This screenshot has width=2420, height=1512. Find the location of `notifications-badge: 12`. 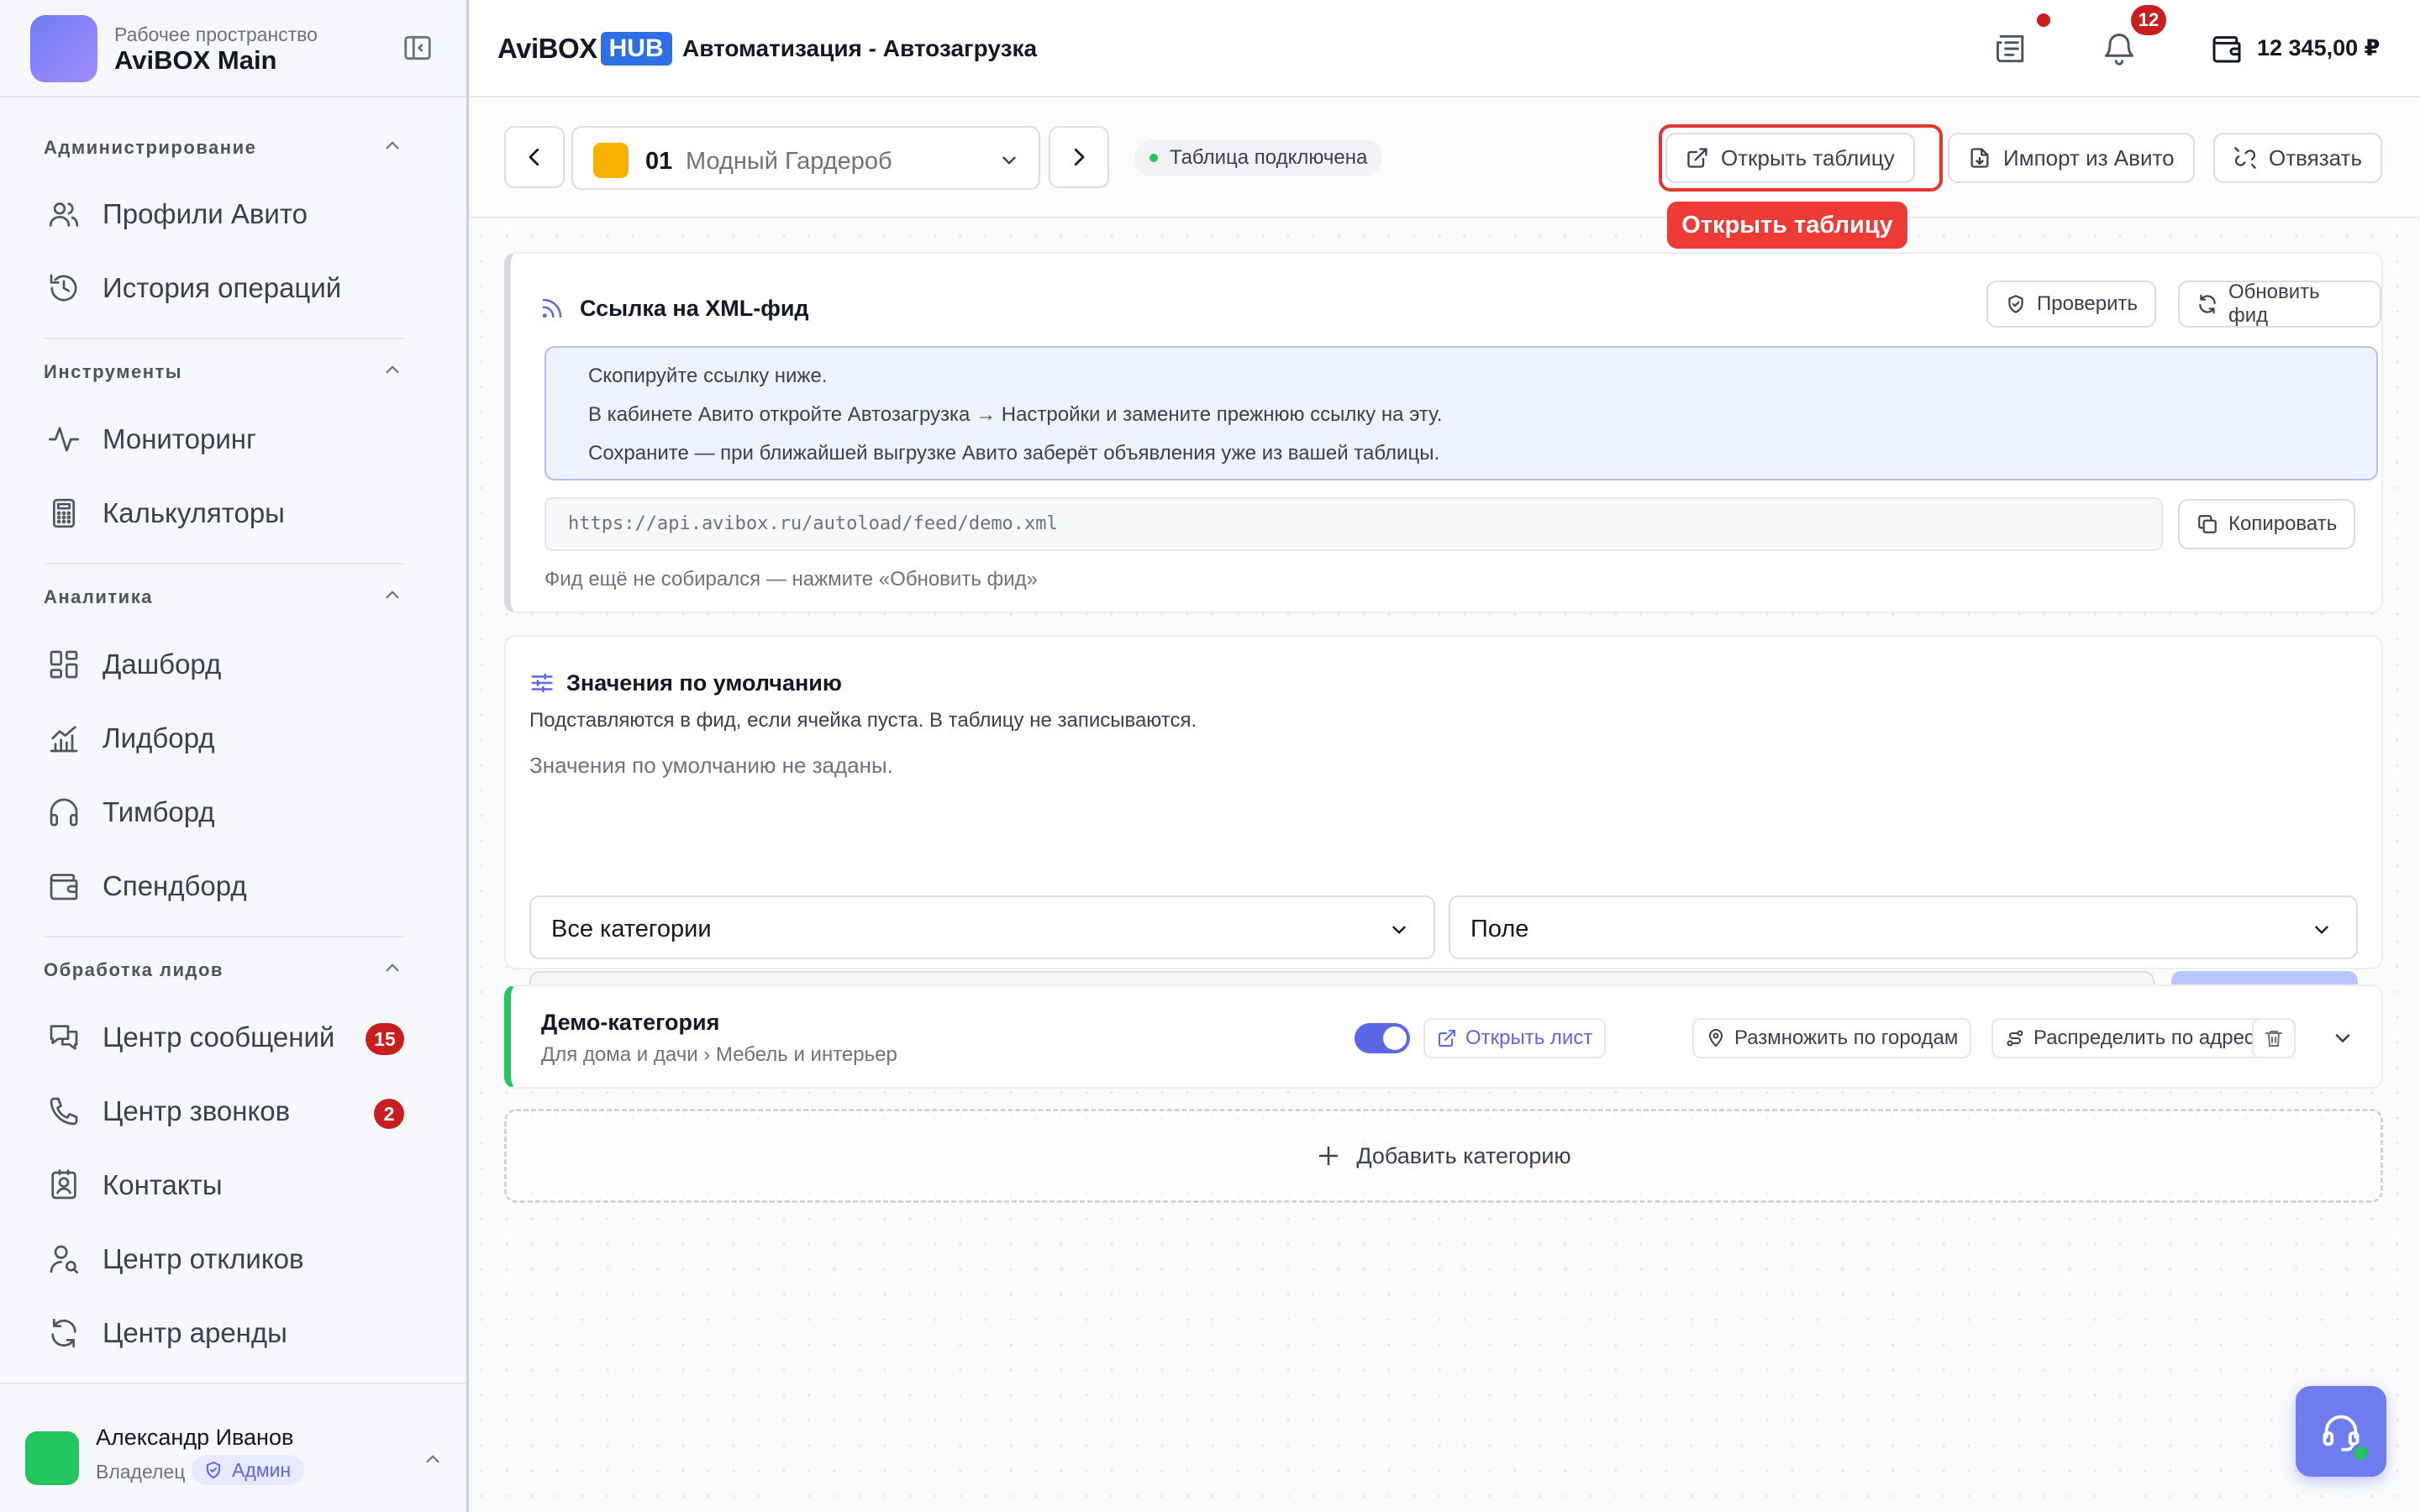

notifications-badge: 12 is located at coordinates (2148, 20).